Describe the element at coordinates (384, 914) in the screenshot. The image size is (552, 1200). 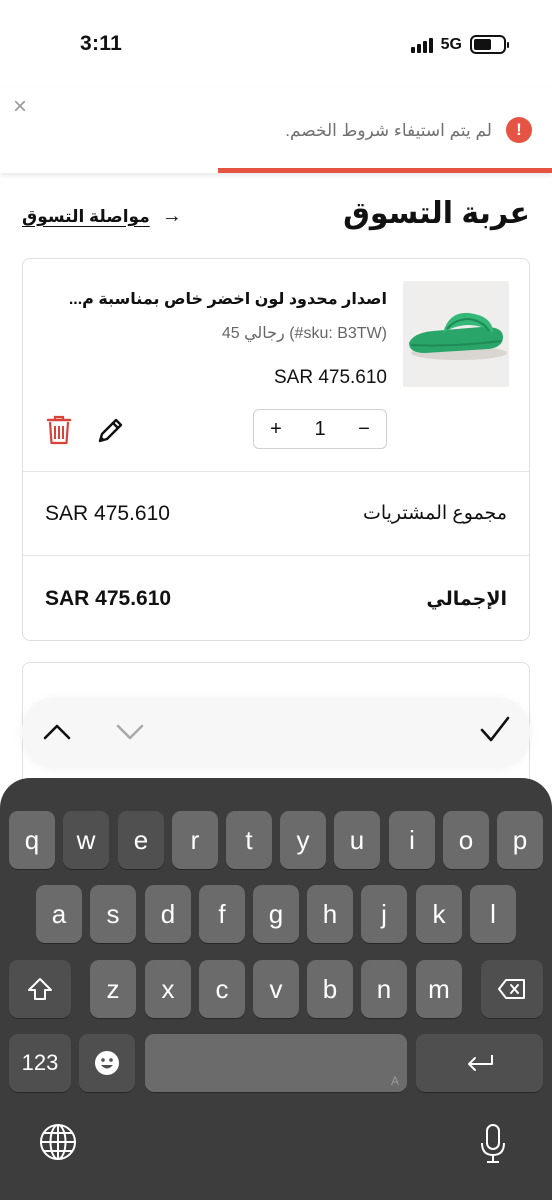
I see `key-j: j` at that location.